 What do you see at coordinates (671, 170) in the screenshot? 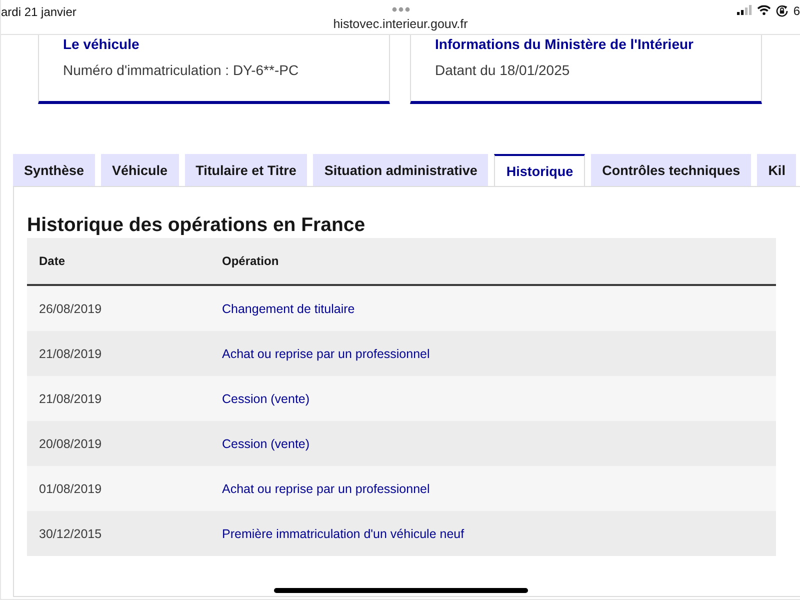
I see `tab: Contrôles techniques` at bounding box center [671, 170].